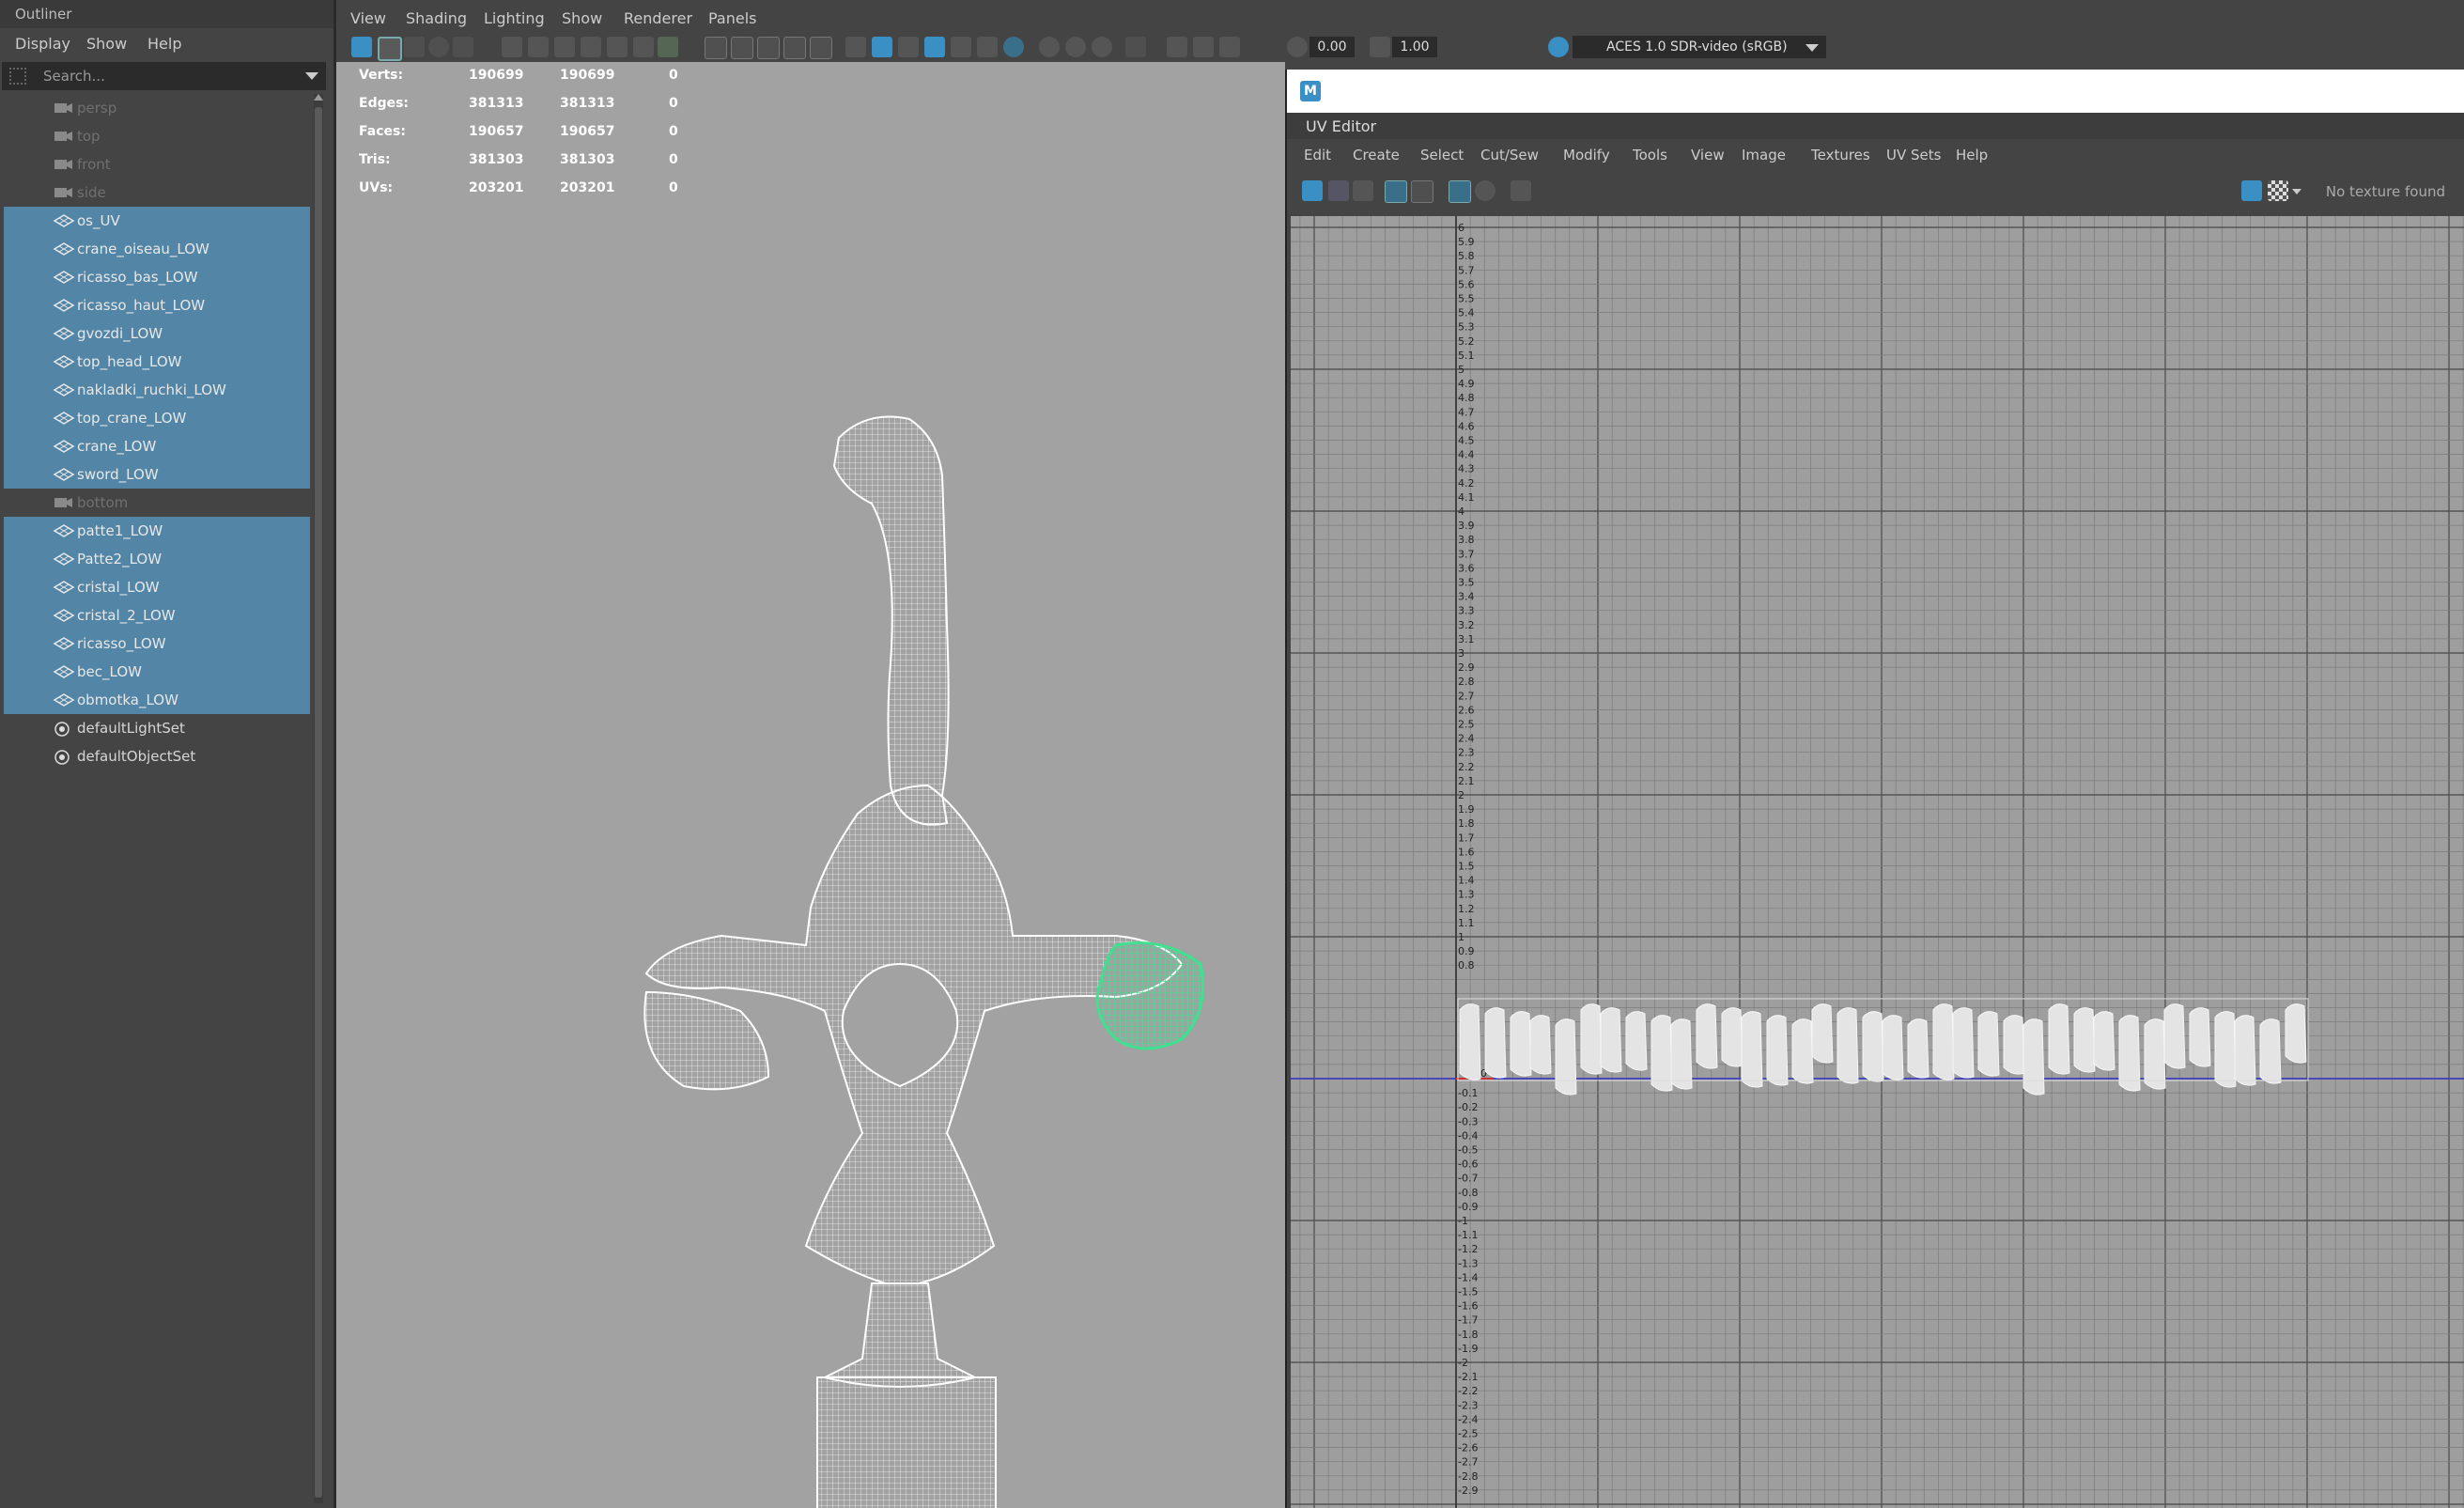 The height and width of the screenshot is (1508, 2464). I want to click on uv-distort-icon, so click(1363, 190).